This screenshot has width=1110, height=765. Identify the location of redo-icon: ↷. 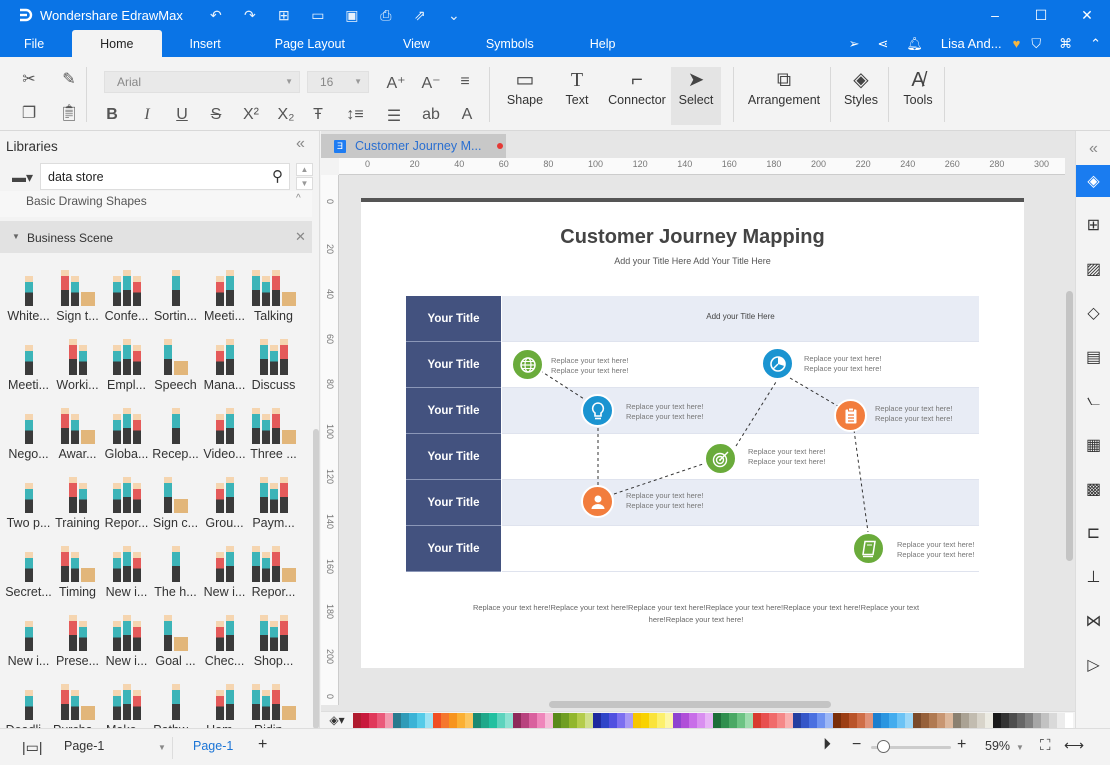
(250, 15).